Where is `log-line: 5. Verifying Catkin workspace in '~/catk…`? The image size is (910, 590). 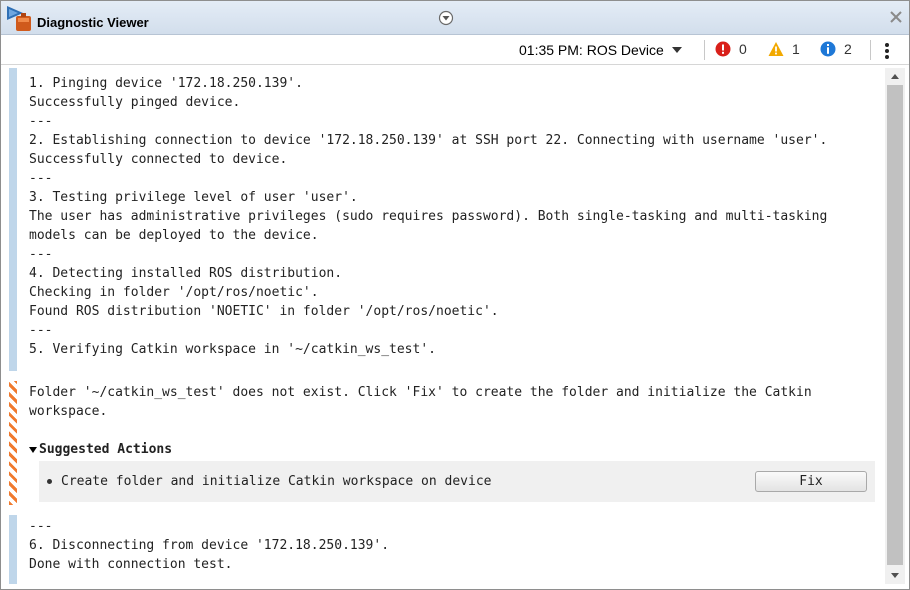 log-line: 5. Verifying Catkin workspace in '~/catk… is located at coordinates (232, 349).